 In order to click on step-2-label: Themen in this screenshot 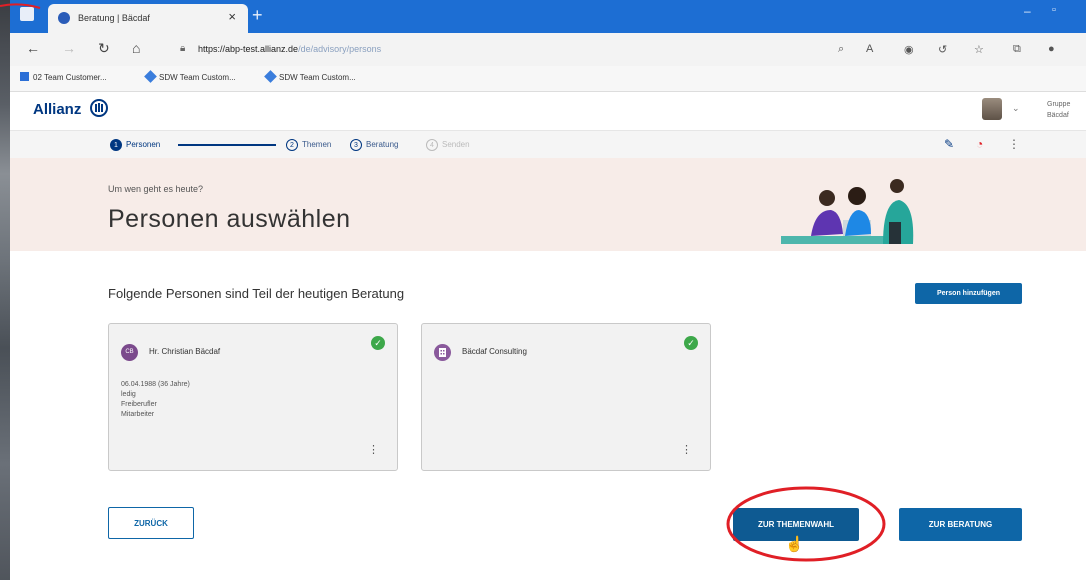, I will do `click(316, 144)`.